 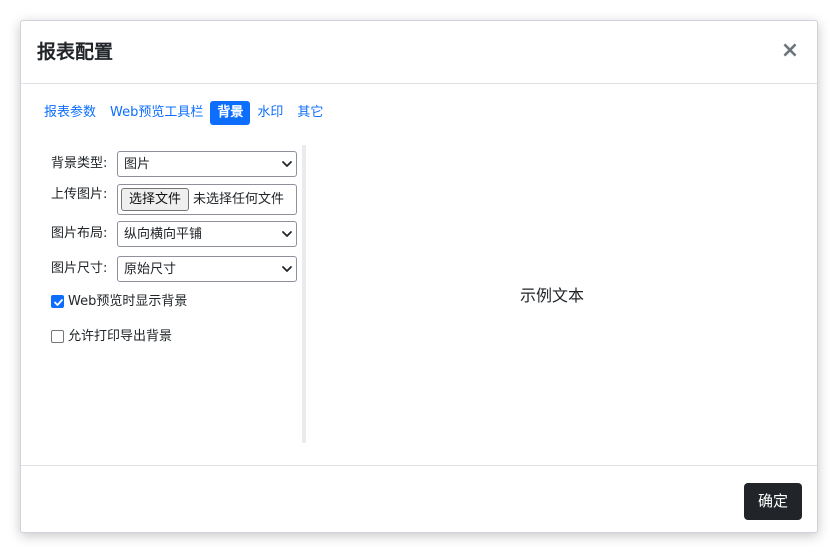 I want to click on dialog-footer: 确定, so click(x=419, y=499).